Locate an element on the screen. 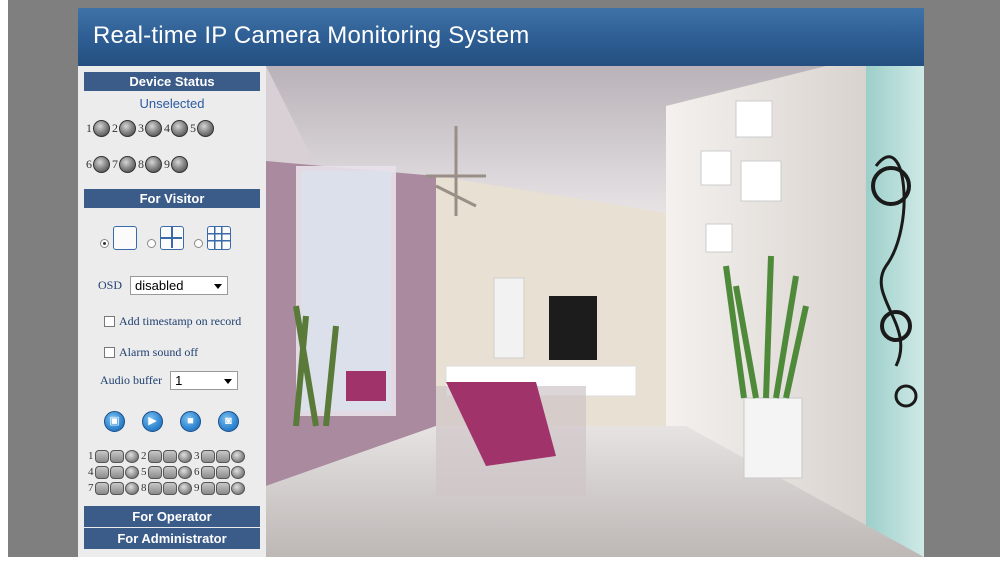 The image size is (1000, 562). top-spacer is located at coordinates (501, 4).